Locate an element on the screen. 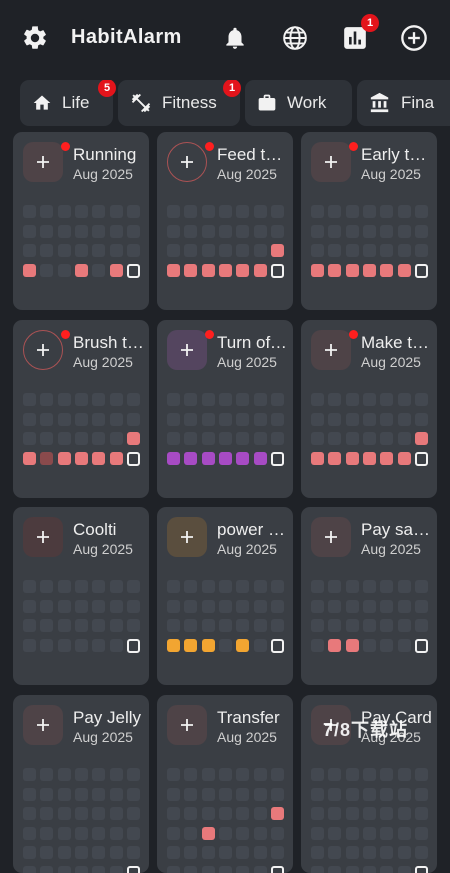 The height and width of the screenshot is (873, 450). habit-card: Make the bedAug 2025 is located at coordinates (369, 409).